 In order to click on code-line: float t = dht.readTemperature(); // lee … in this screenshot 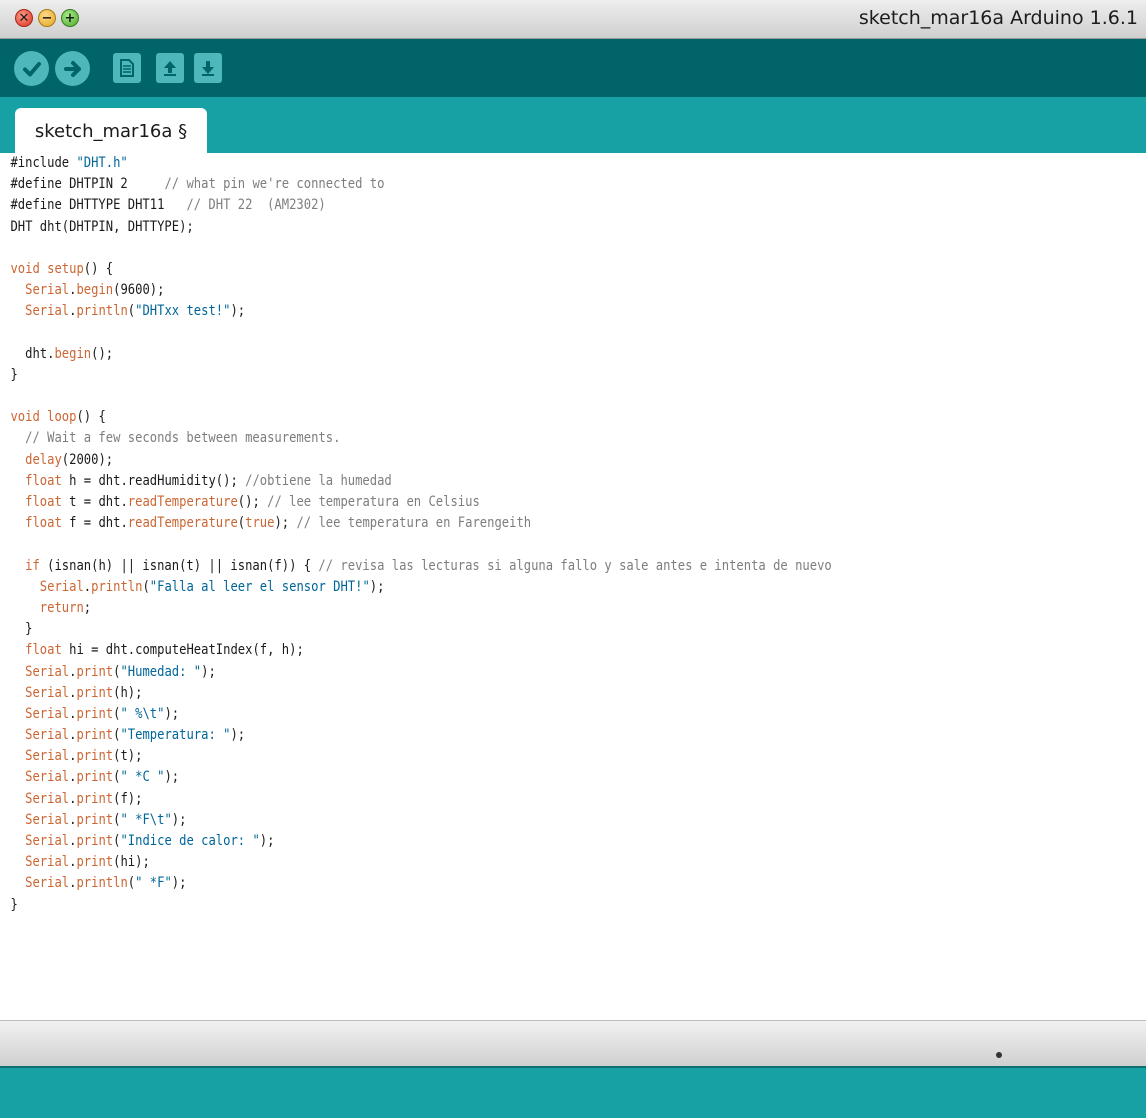, I will do `click(252, 502)`.